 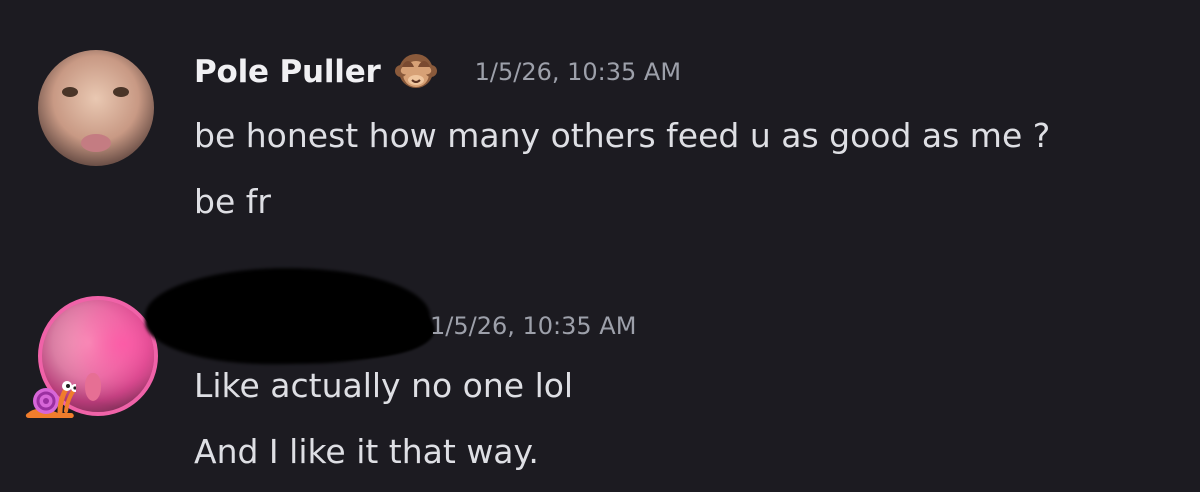 What do you see at coordinates (366, 451) in the screenshot?
I see `message-text-line: And I like it that way.` at bounding box center [366, 451].